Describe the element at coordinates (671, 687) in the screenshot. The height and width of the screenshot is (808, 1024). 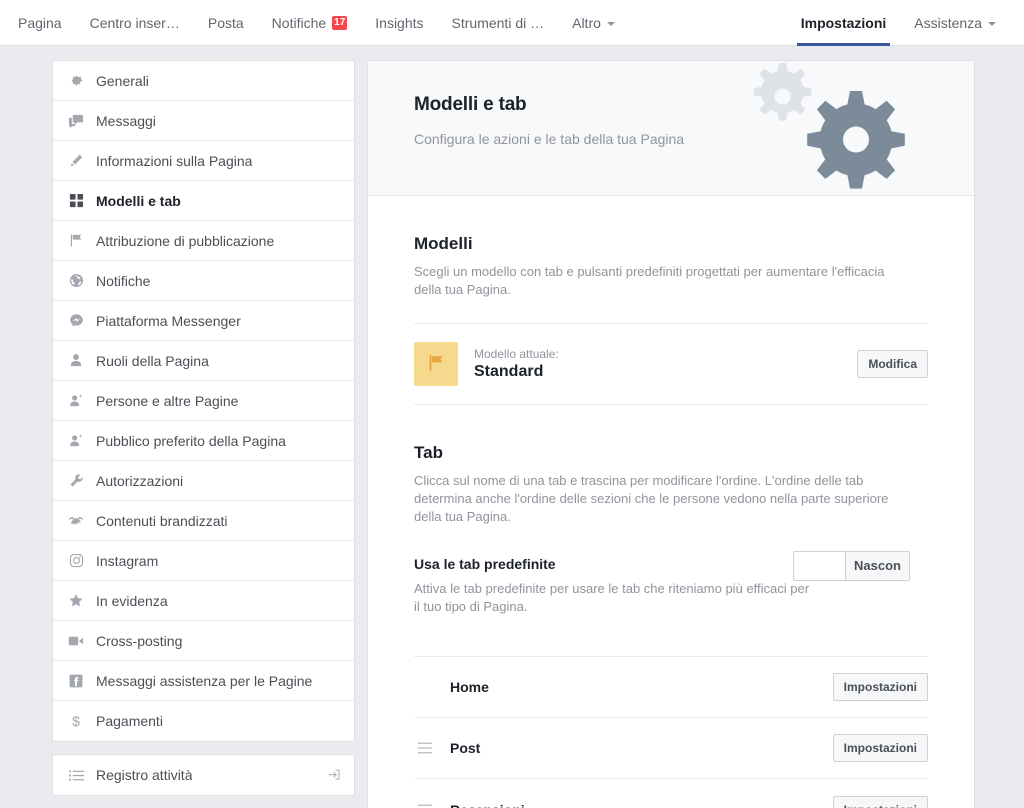
I see `table-row: Home Impostazioni` at that location.